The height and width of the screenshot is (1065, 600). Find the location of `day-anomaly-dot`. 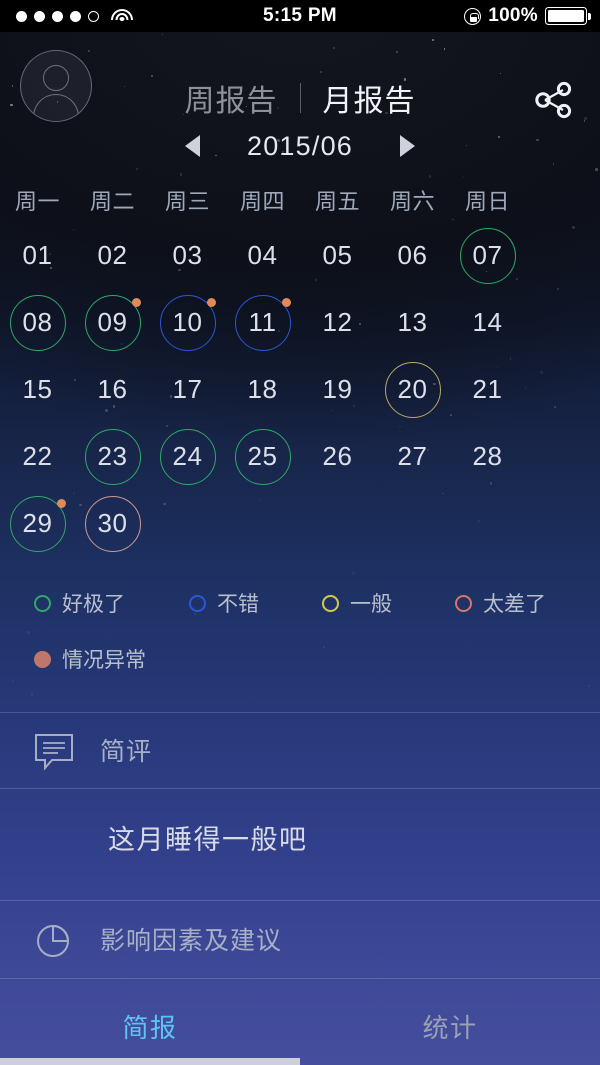

day-anomaly-dot is located at coordinates (61, 503).